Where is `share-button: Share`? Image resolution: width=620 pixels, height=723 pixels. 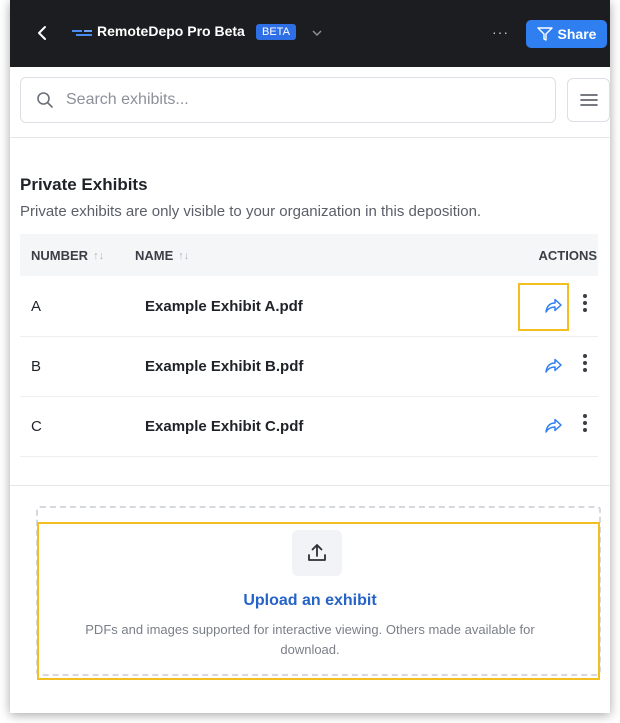 share-button: Share is located at coordinates (566, 34).